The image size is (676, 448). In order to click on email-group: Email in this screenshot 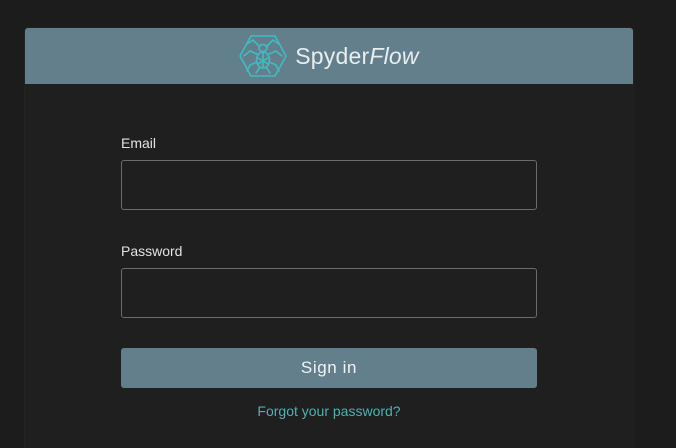, I will do `click(329, 172)`.